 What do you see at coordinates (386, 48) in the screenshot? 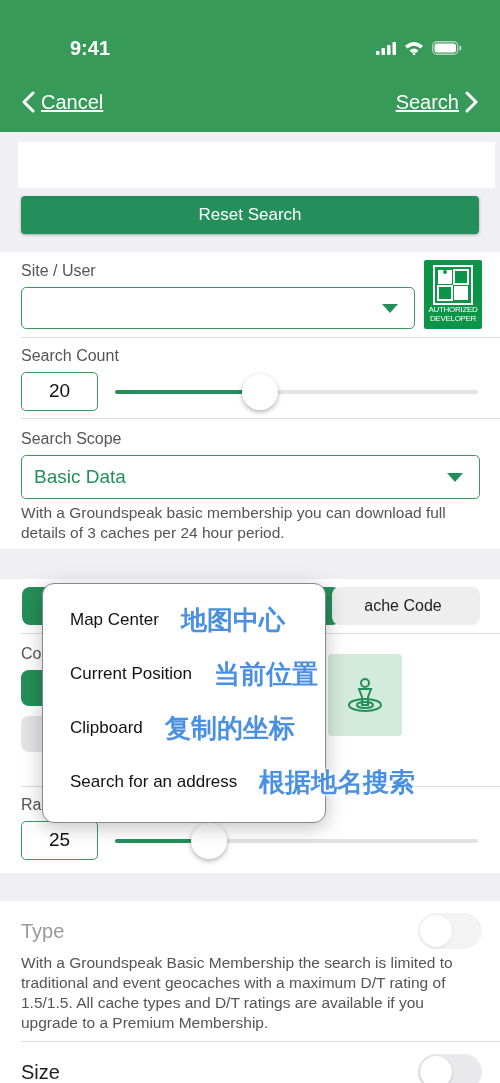
I see `signal-icon` at bounding box center [386, 48].